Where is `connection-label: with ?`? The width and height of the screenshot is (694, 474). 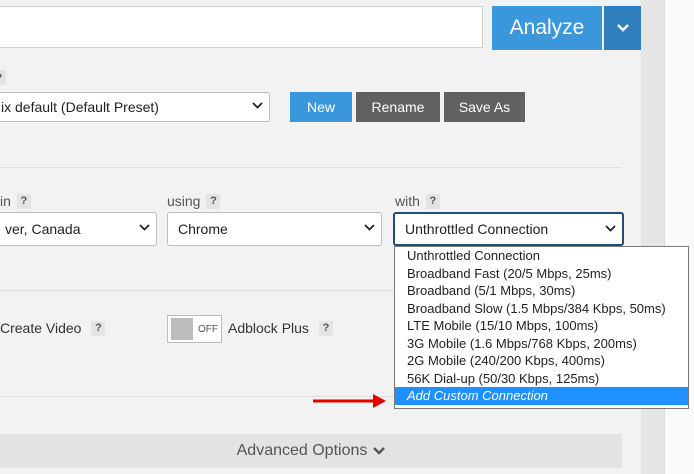 connection-label: with ? is located at coordinates (417, 201).